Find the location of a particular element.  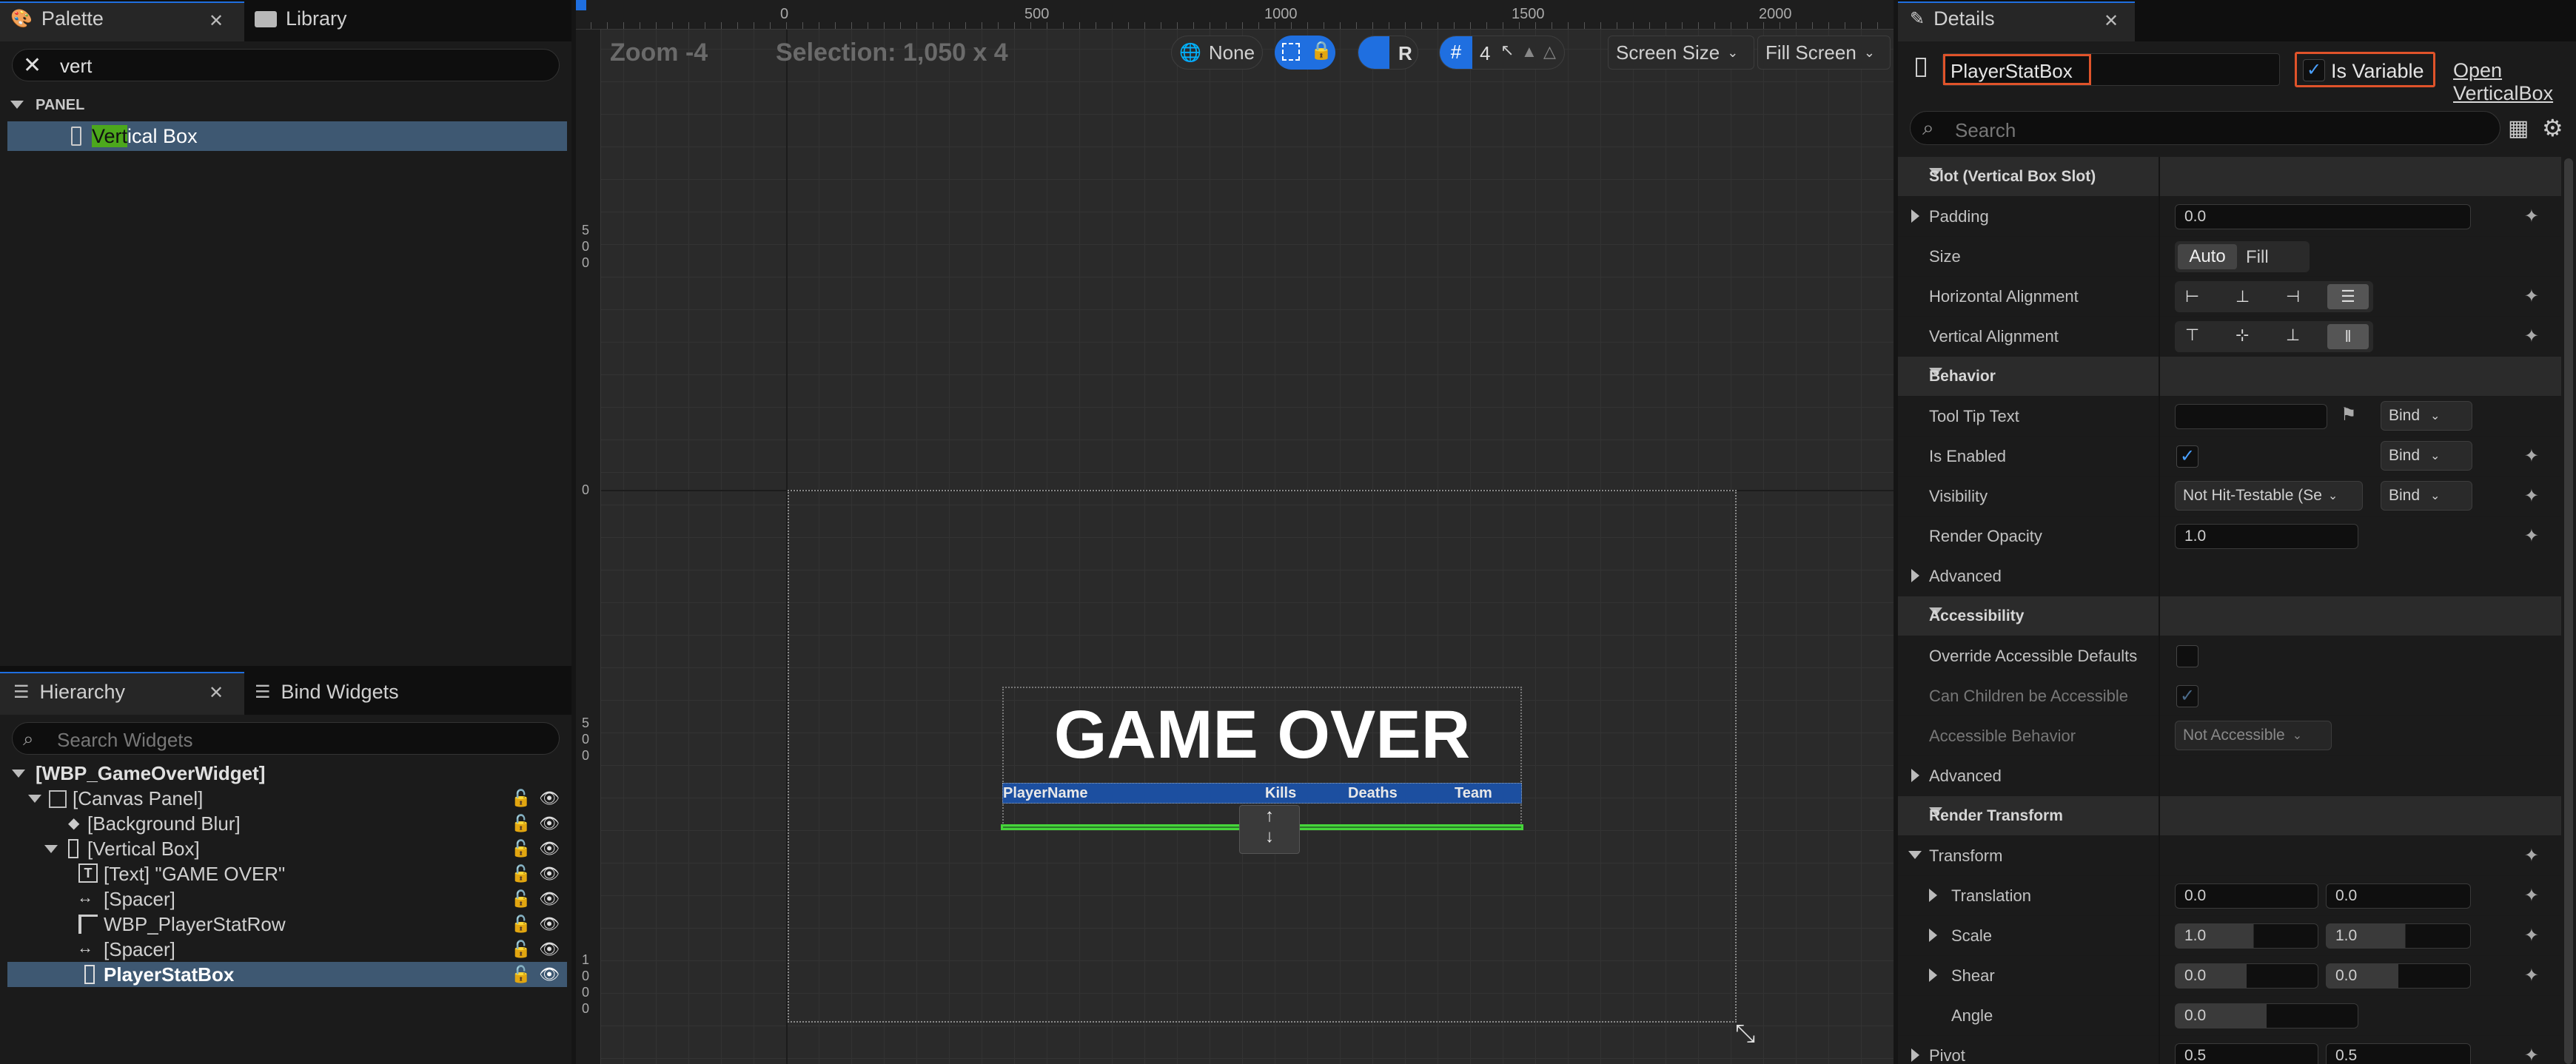

align-right-icon: ⊣ is located at coordinates (2293, 296).